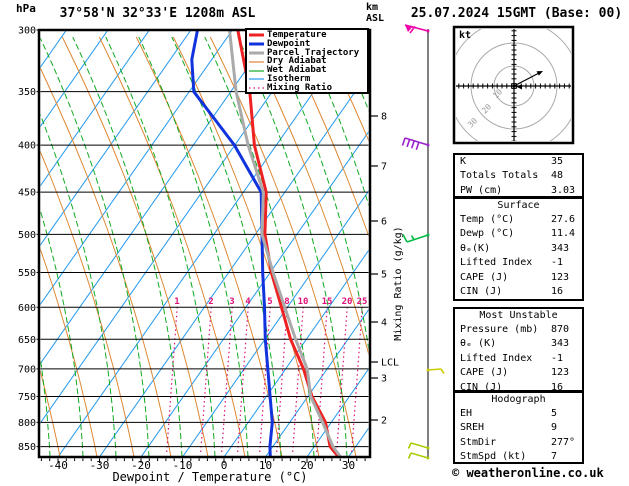 Image resolution: width=629 pixels, height=486 pixels. Describe the element at coordinates (563, 442) in the screenshot. I see `row-value: 277°` at that location.